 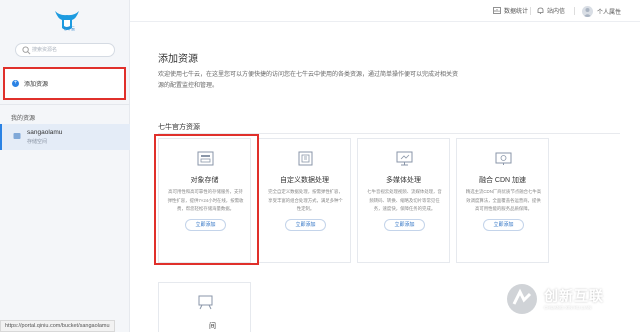 I want to click on sidebar-item-label: 添加资源, so click(x=36, y=85).